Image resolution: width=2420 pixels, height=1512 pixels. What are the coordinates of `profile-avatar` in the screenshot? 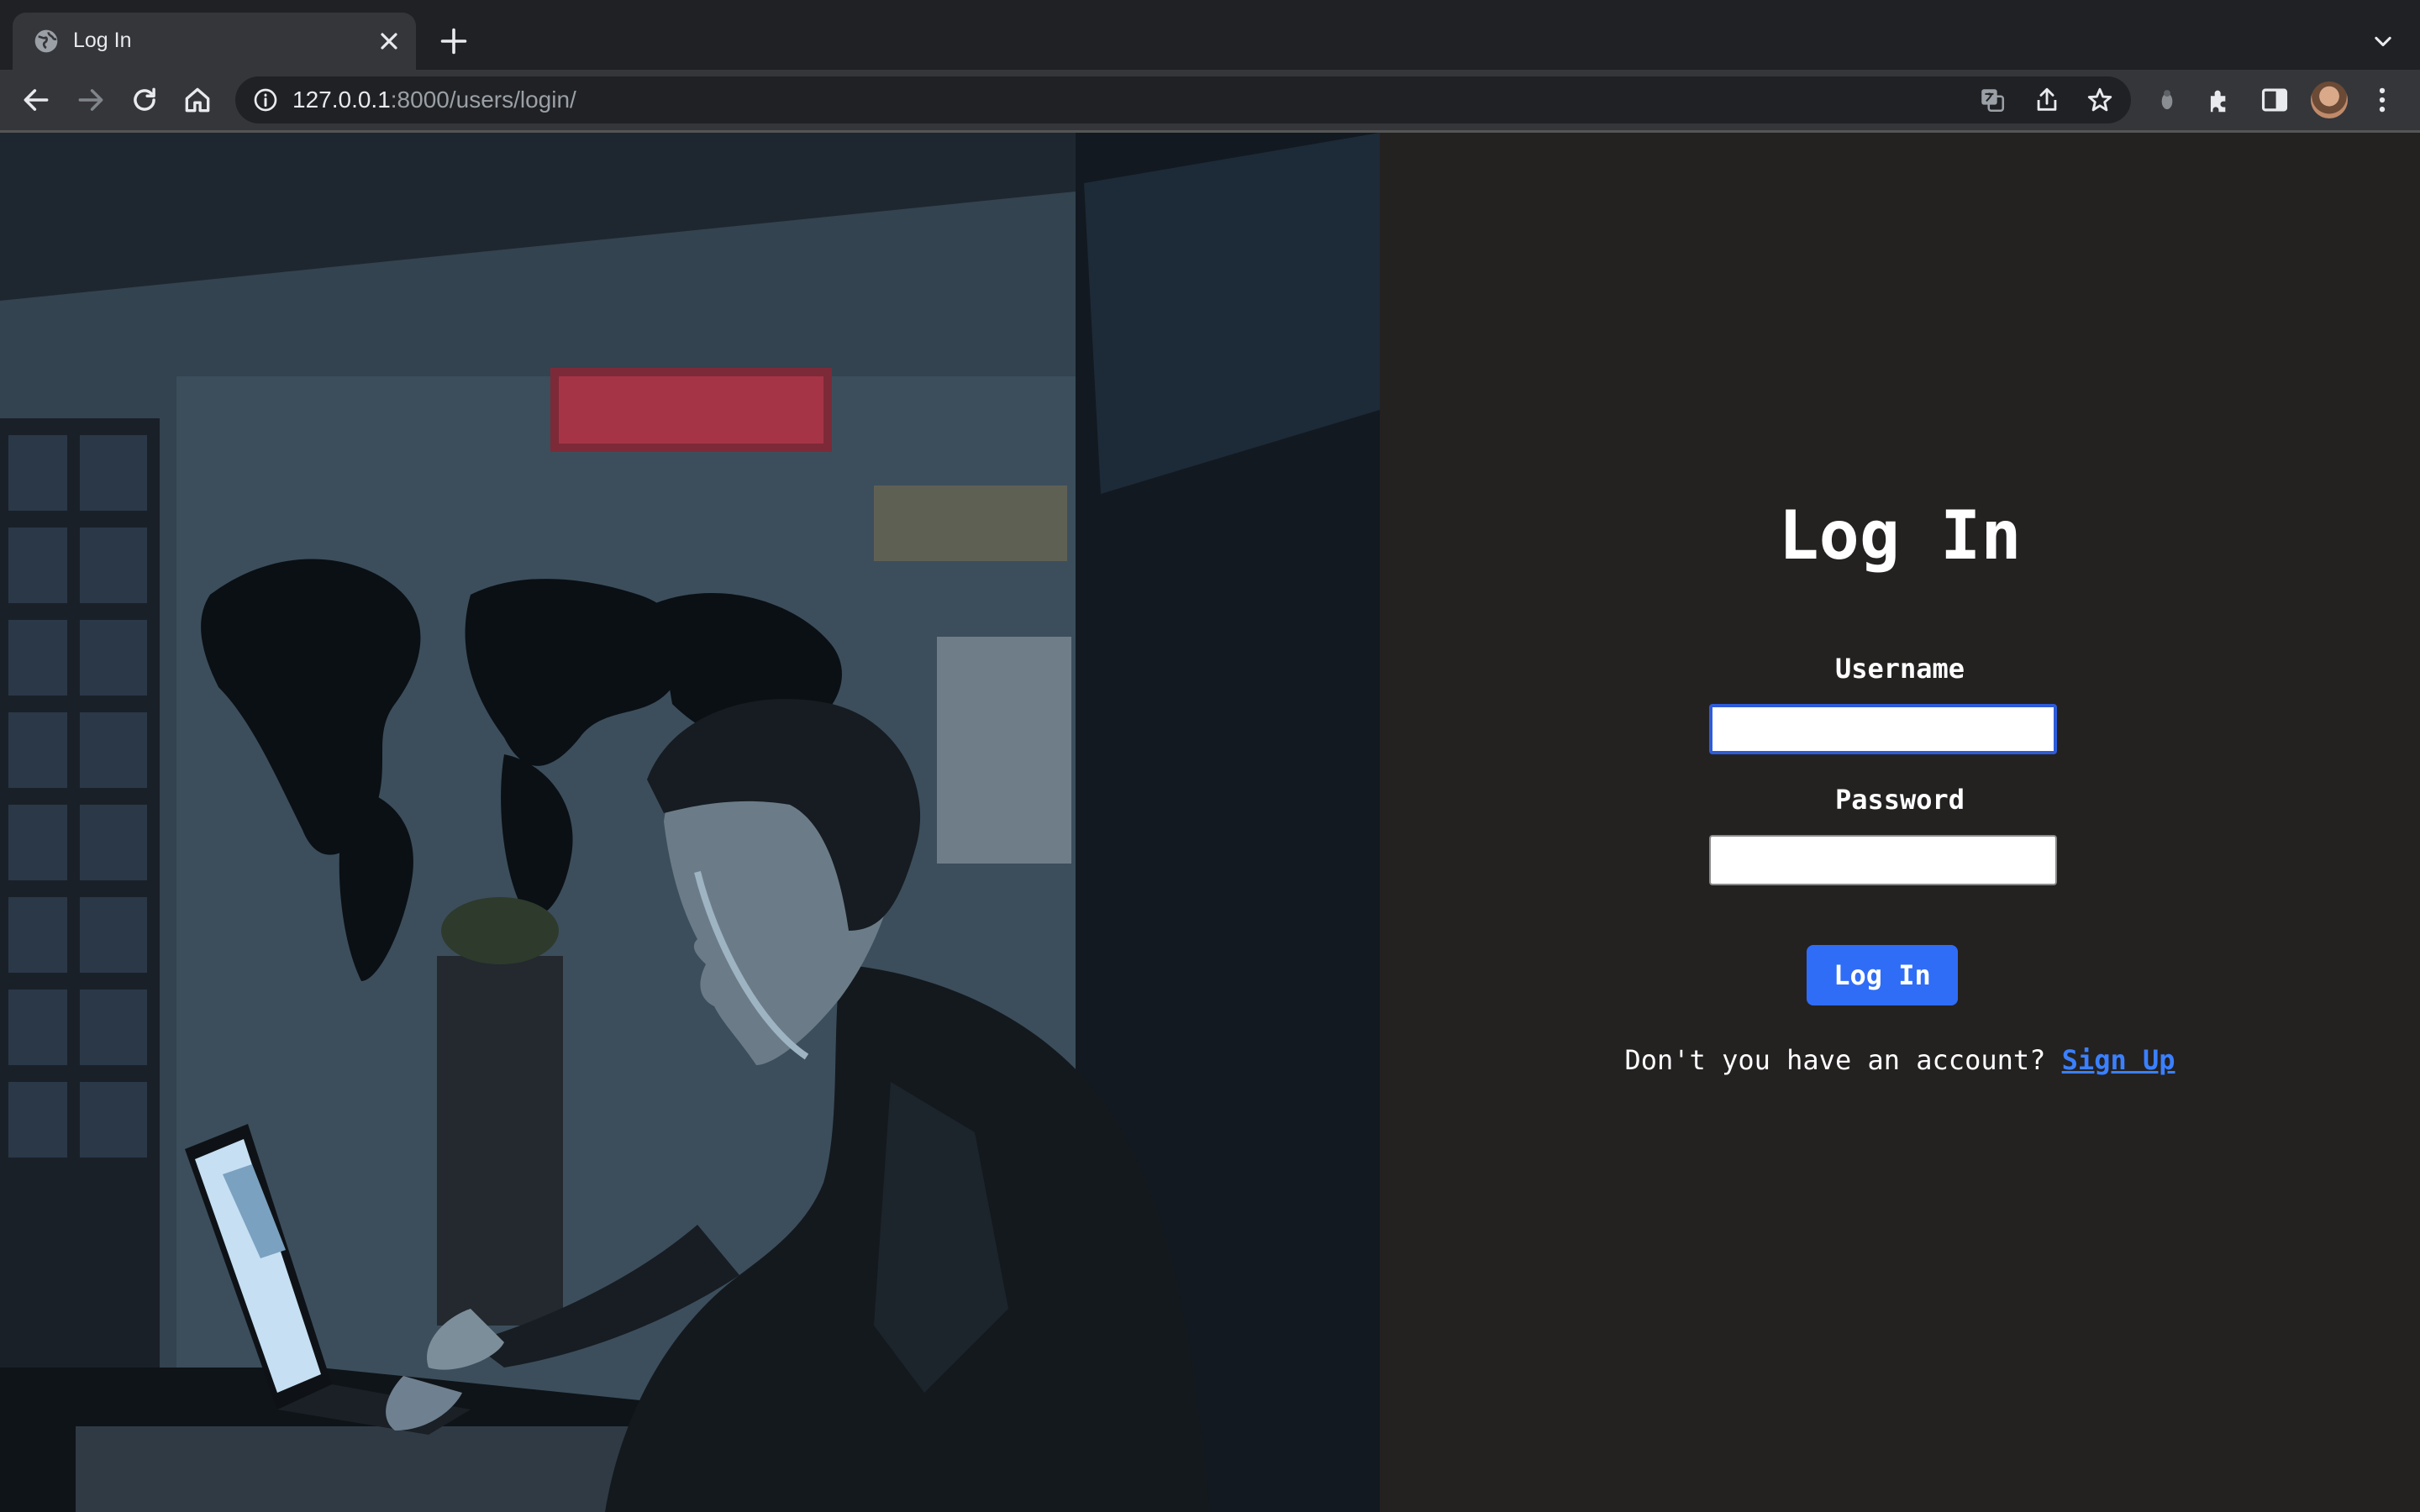 It's located at (2329, 99).